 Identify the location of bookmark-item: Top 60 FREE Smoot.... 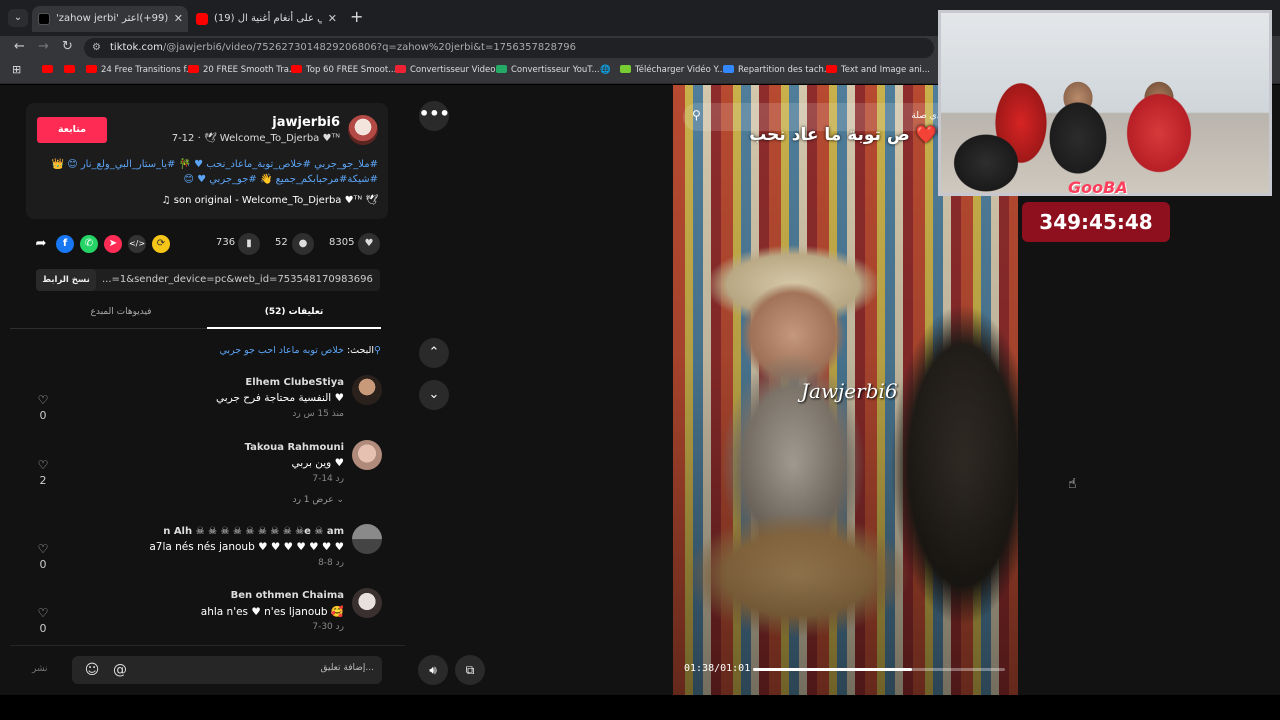
(343, 70).